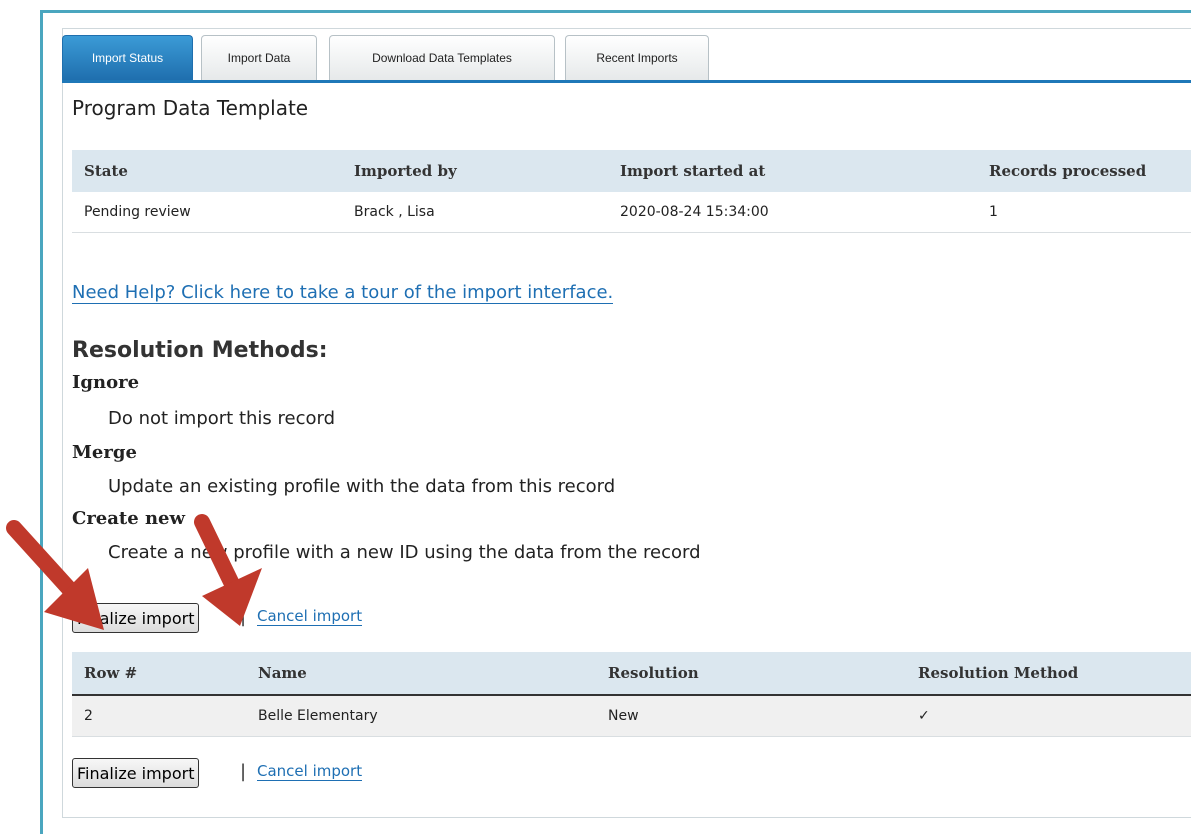  Describe the element at coordinates (136, 773) in the screenshot. I see `finalize-import-button-bottom: Finalize import` at that location.